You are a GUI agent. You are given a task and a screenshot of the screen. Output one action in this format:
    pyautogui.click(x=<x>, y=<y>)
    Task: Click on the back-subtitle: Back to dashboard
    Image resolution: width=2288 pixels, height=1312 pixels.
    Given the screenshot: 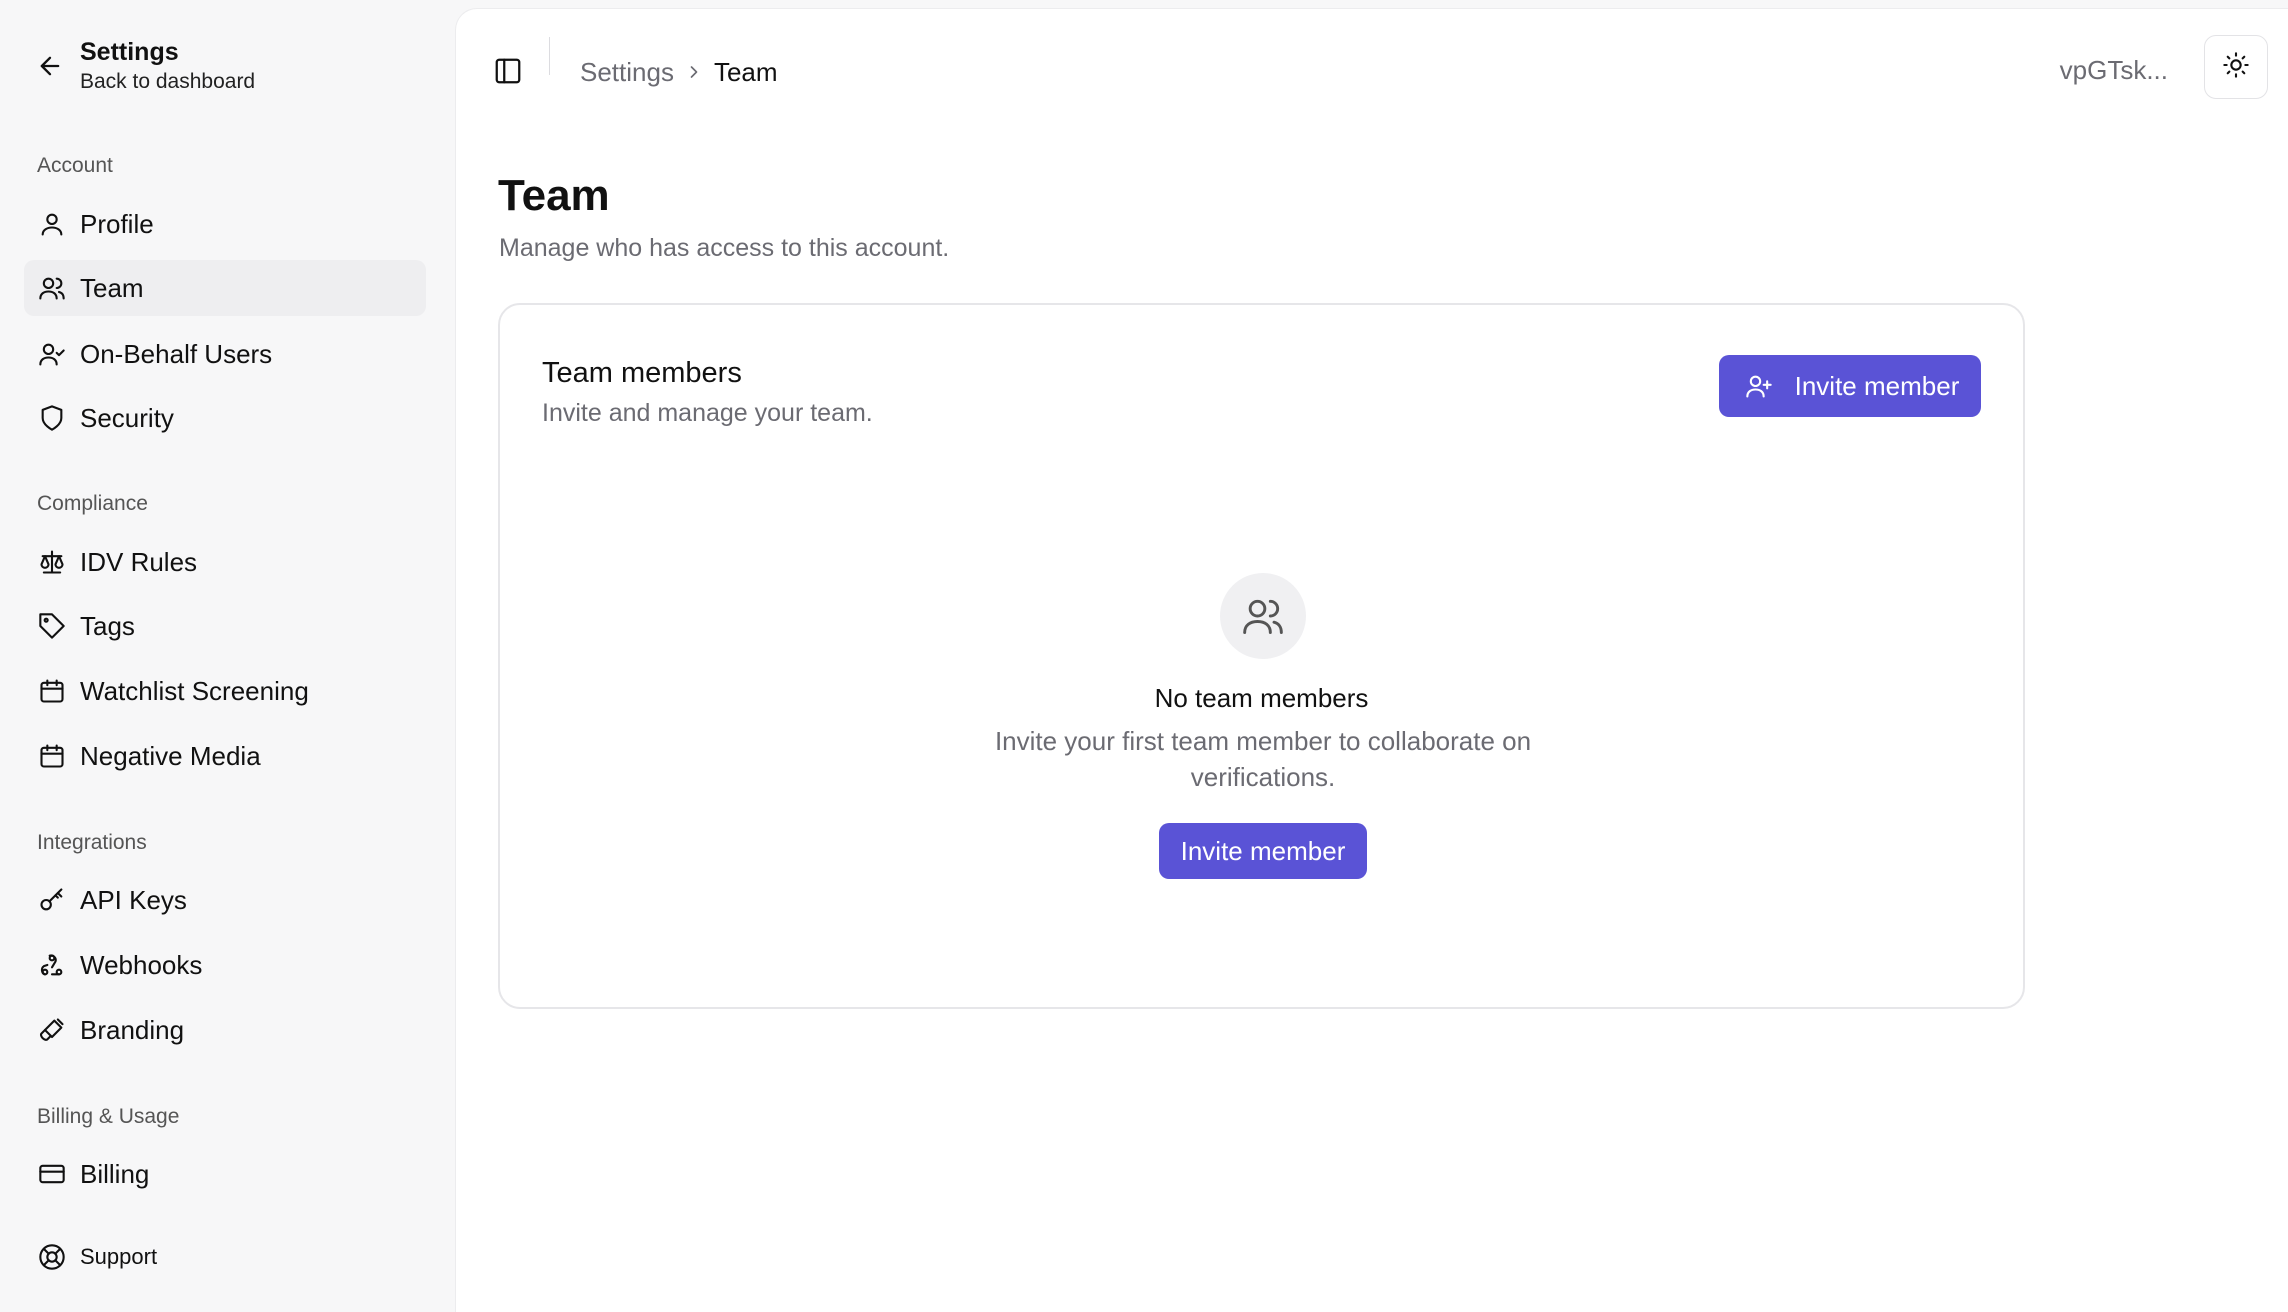 What is the action you would take?
    pyautogui.click(x=168, y=81)
    